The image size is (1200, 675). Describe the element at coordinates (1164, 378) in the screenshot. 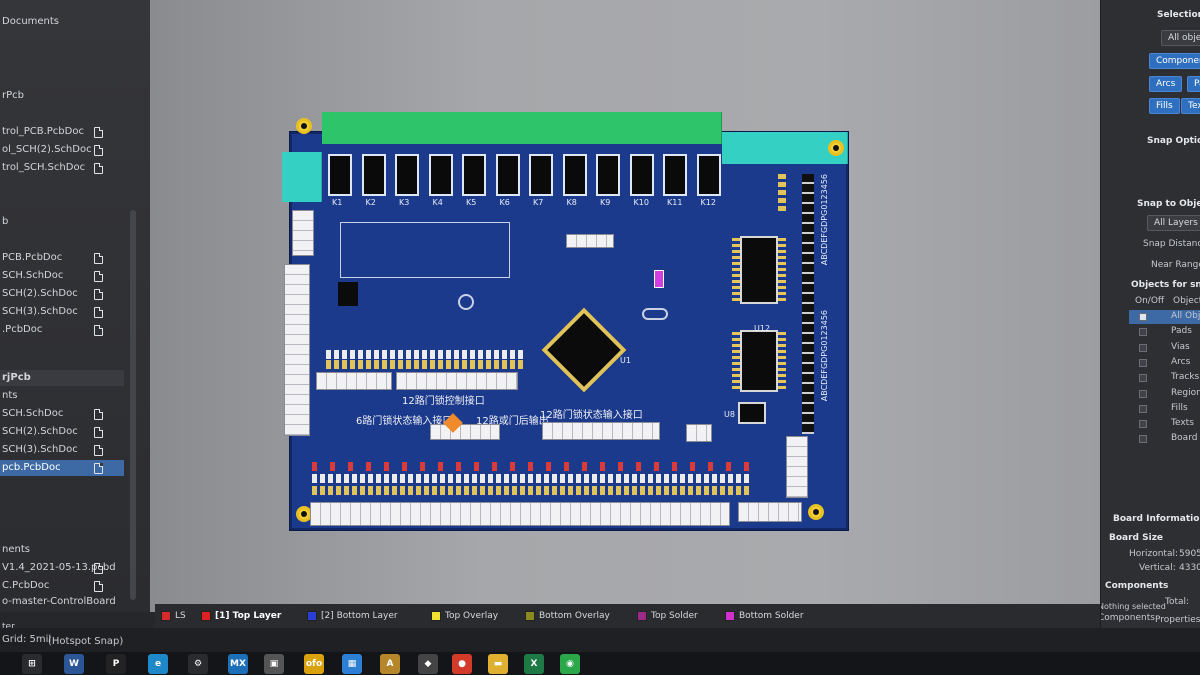

I see `snap-object-row: Tracks` at that location.